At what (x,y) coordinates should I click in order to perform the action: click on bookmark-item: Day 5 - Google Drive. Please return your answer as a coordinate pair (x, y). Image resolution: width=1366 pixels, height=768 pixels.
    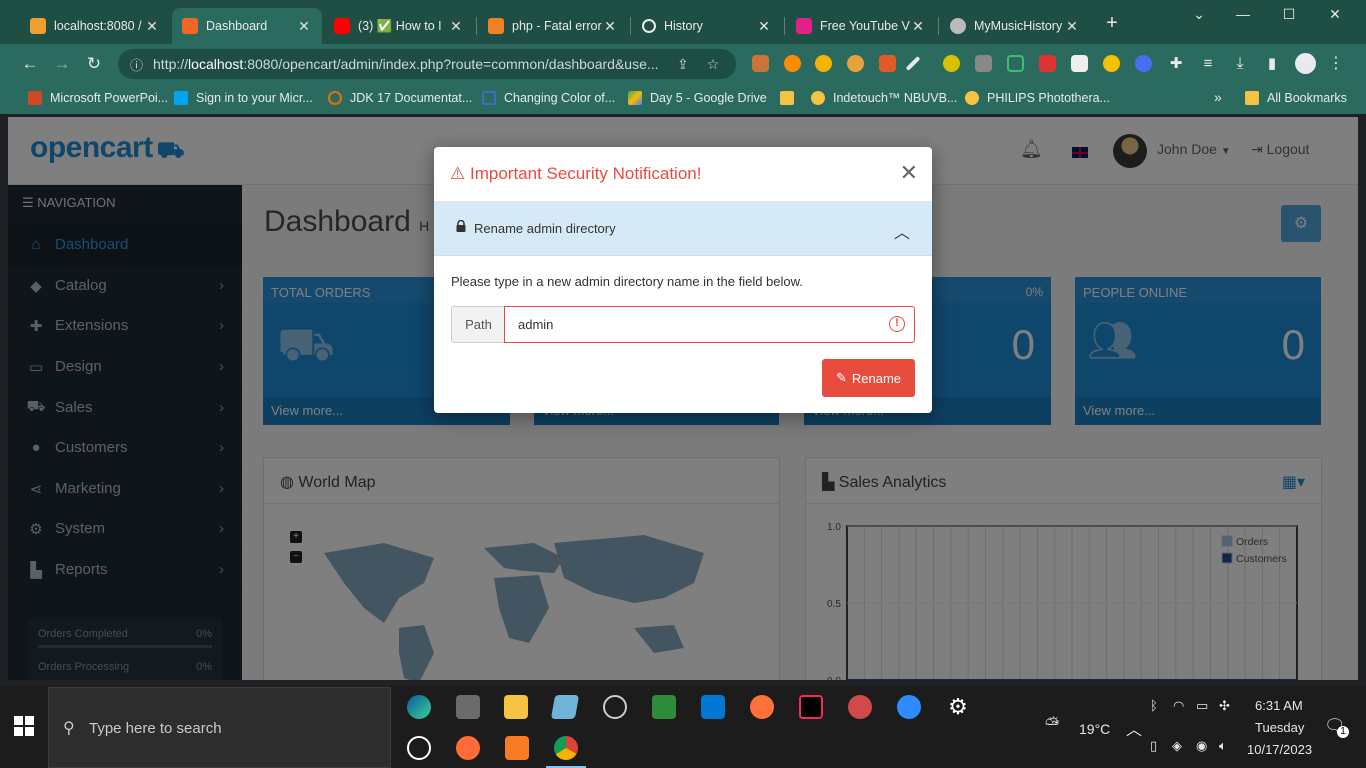
    Looking at the image, I should click on (697, 98).